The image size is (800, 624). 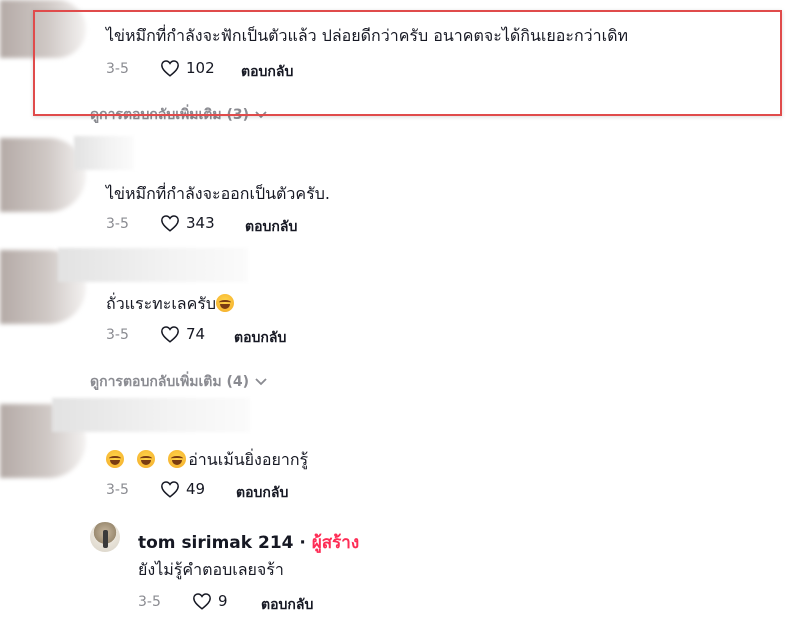 What do you see at coordinates (248, 459) in the screenshot?
I see `comment-text-content: อ่านเม้นยิ่งอยากรู้` at bounding box center [248, 459].